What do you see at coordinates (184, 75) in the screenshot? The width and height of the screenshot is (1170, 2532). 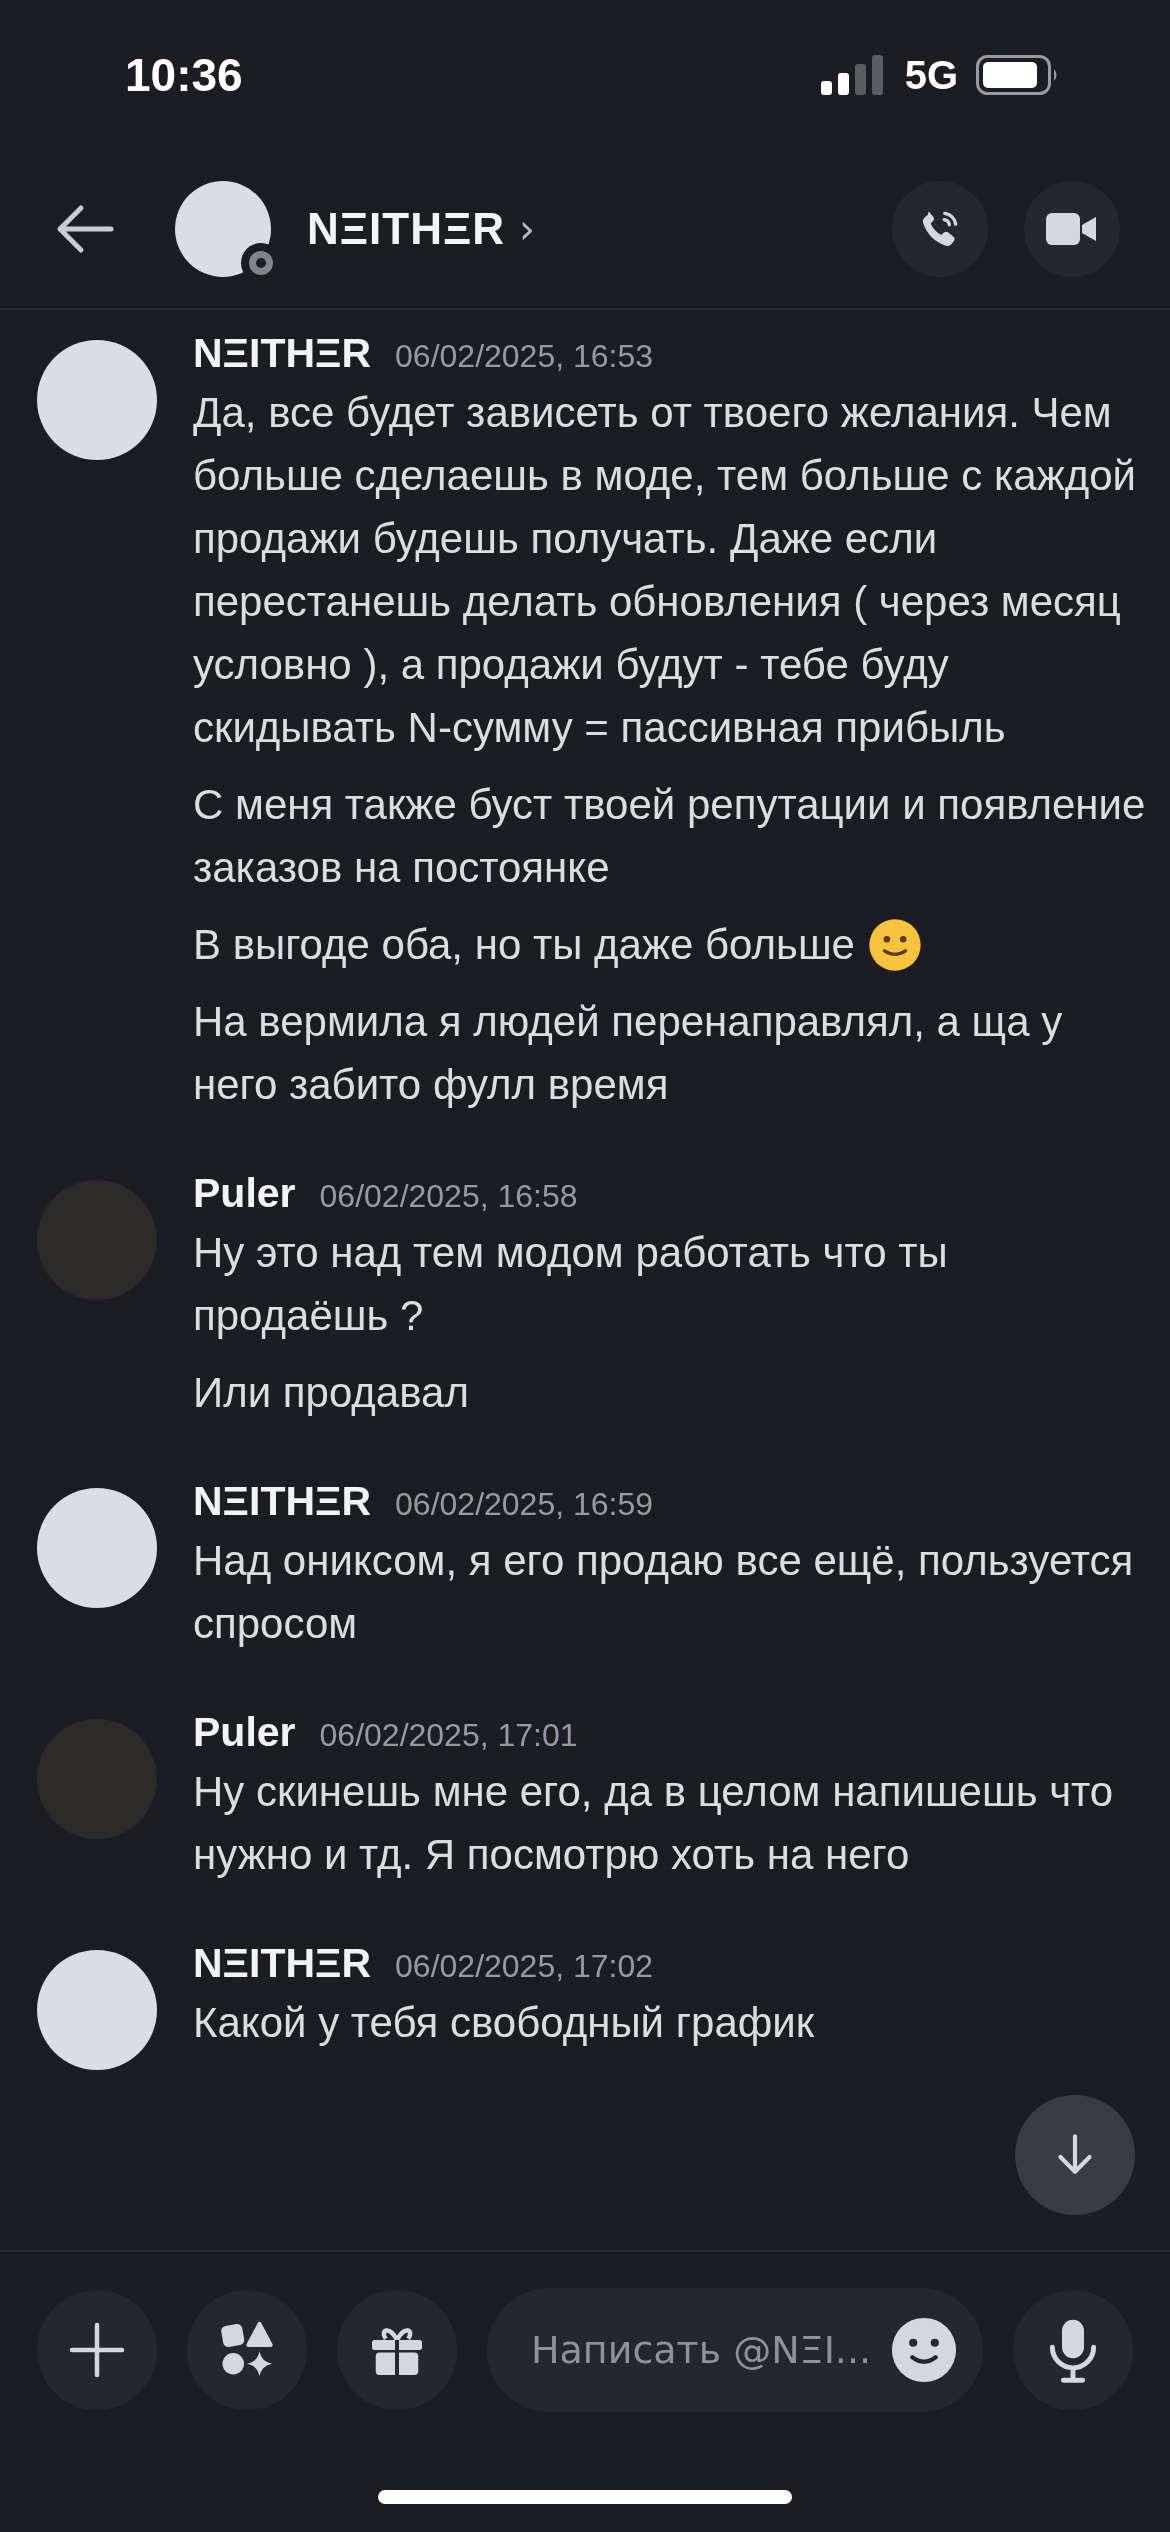 I see `clock: 10:36` at bounding box center [184, 75].